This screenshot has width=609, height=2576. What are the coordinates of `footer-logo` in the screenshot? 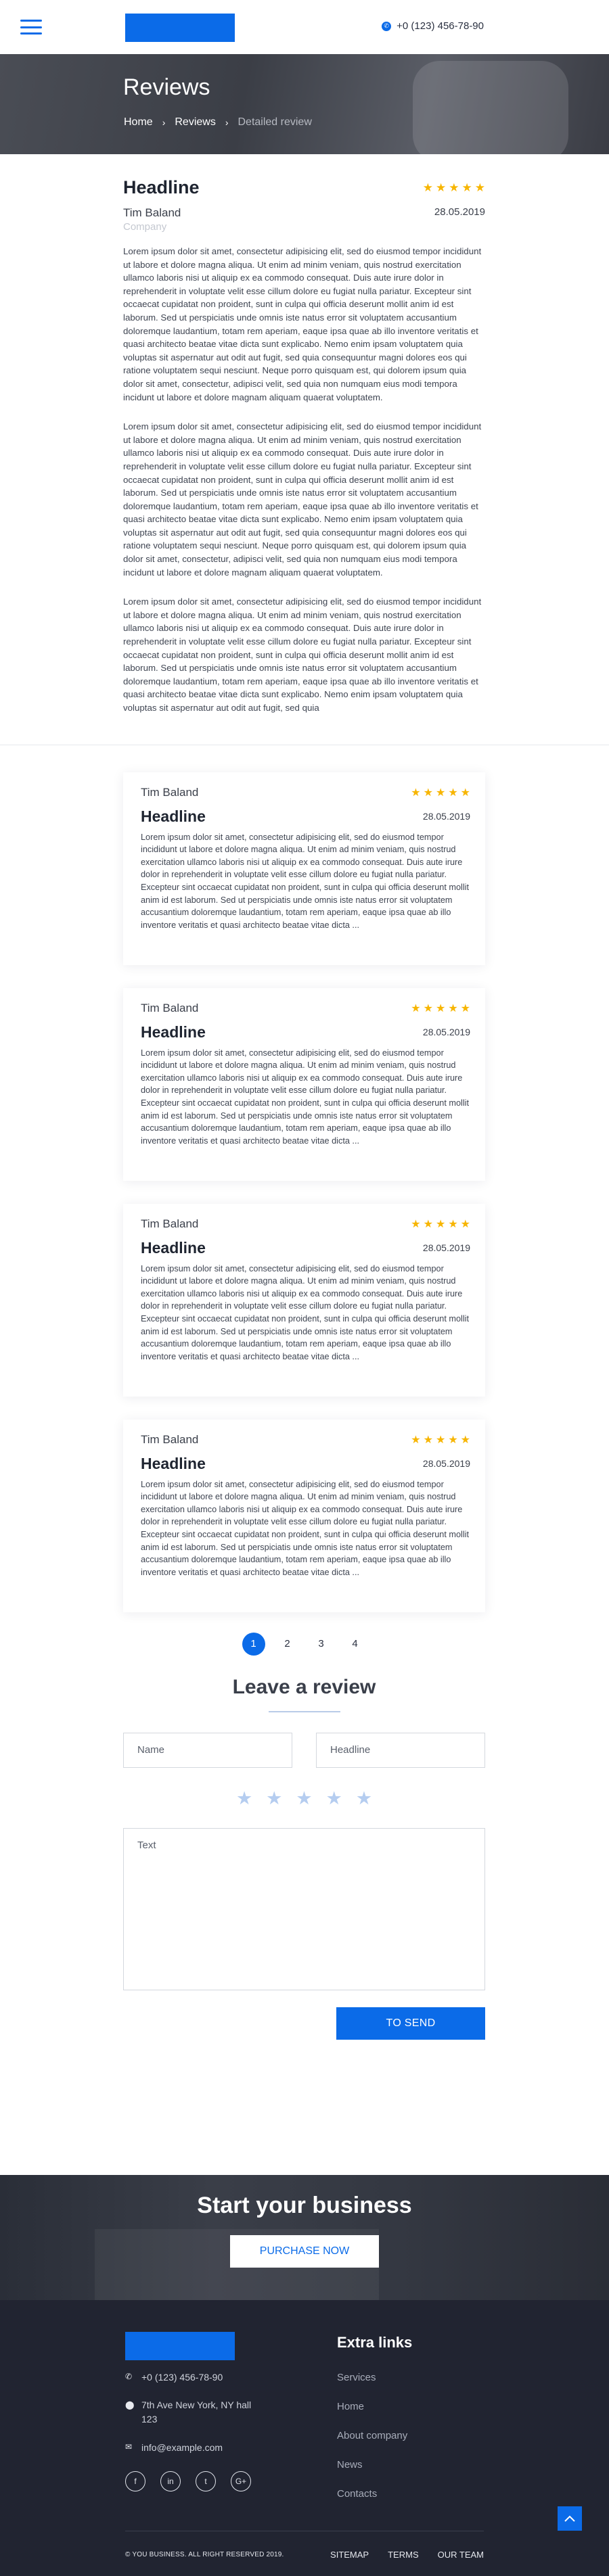 It's located at (180, 2346).